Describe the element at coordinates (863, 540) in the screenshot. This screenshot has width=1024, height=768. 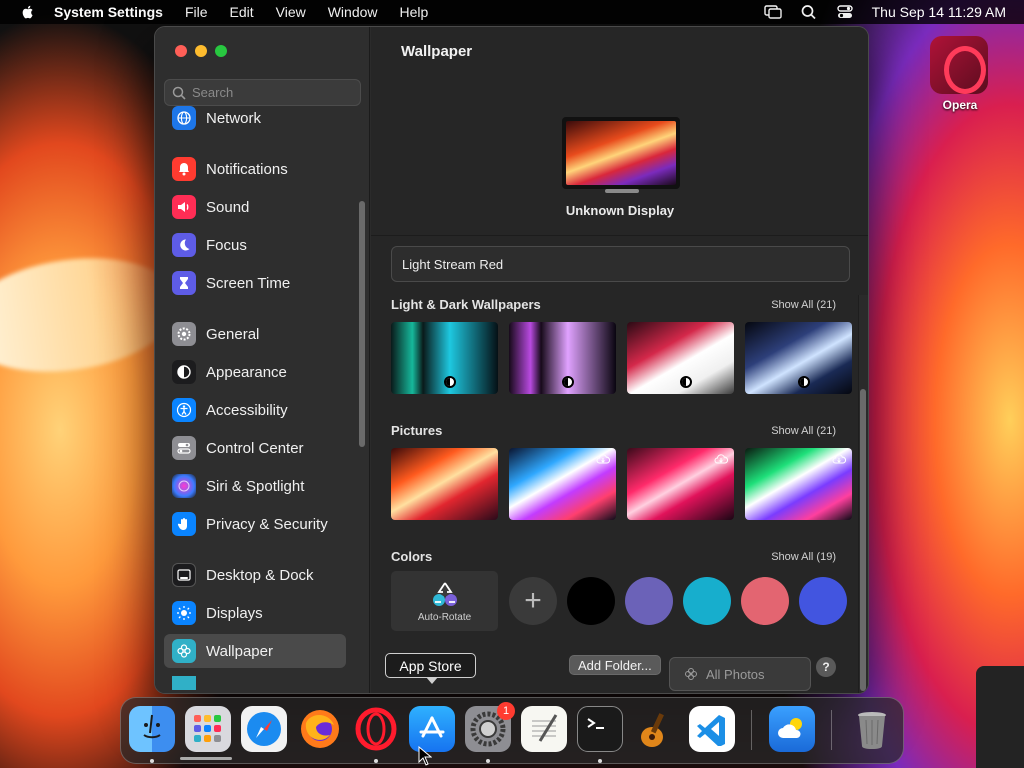
I see `content-scrollbar` at that location.